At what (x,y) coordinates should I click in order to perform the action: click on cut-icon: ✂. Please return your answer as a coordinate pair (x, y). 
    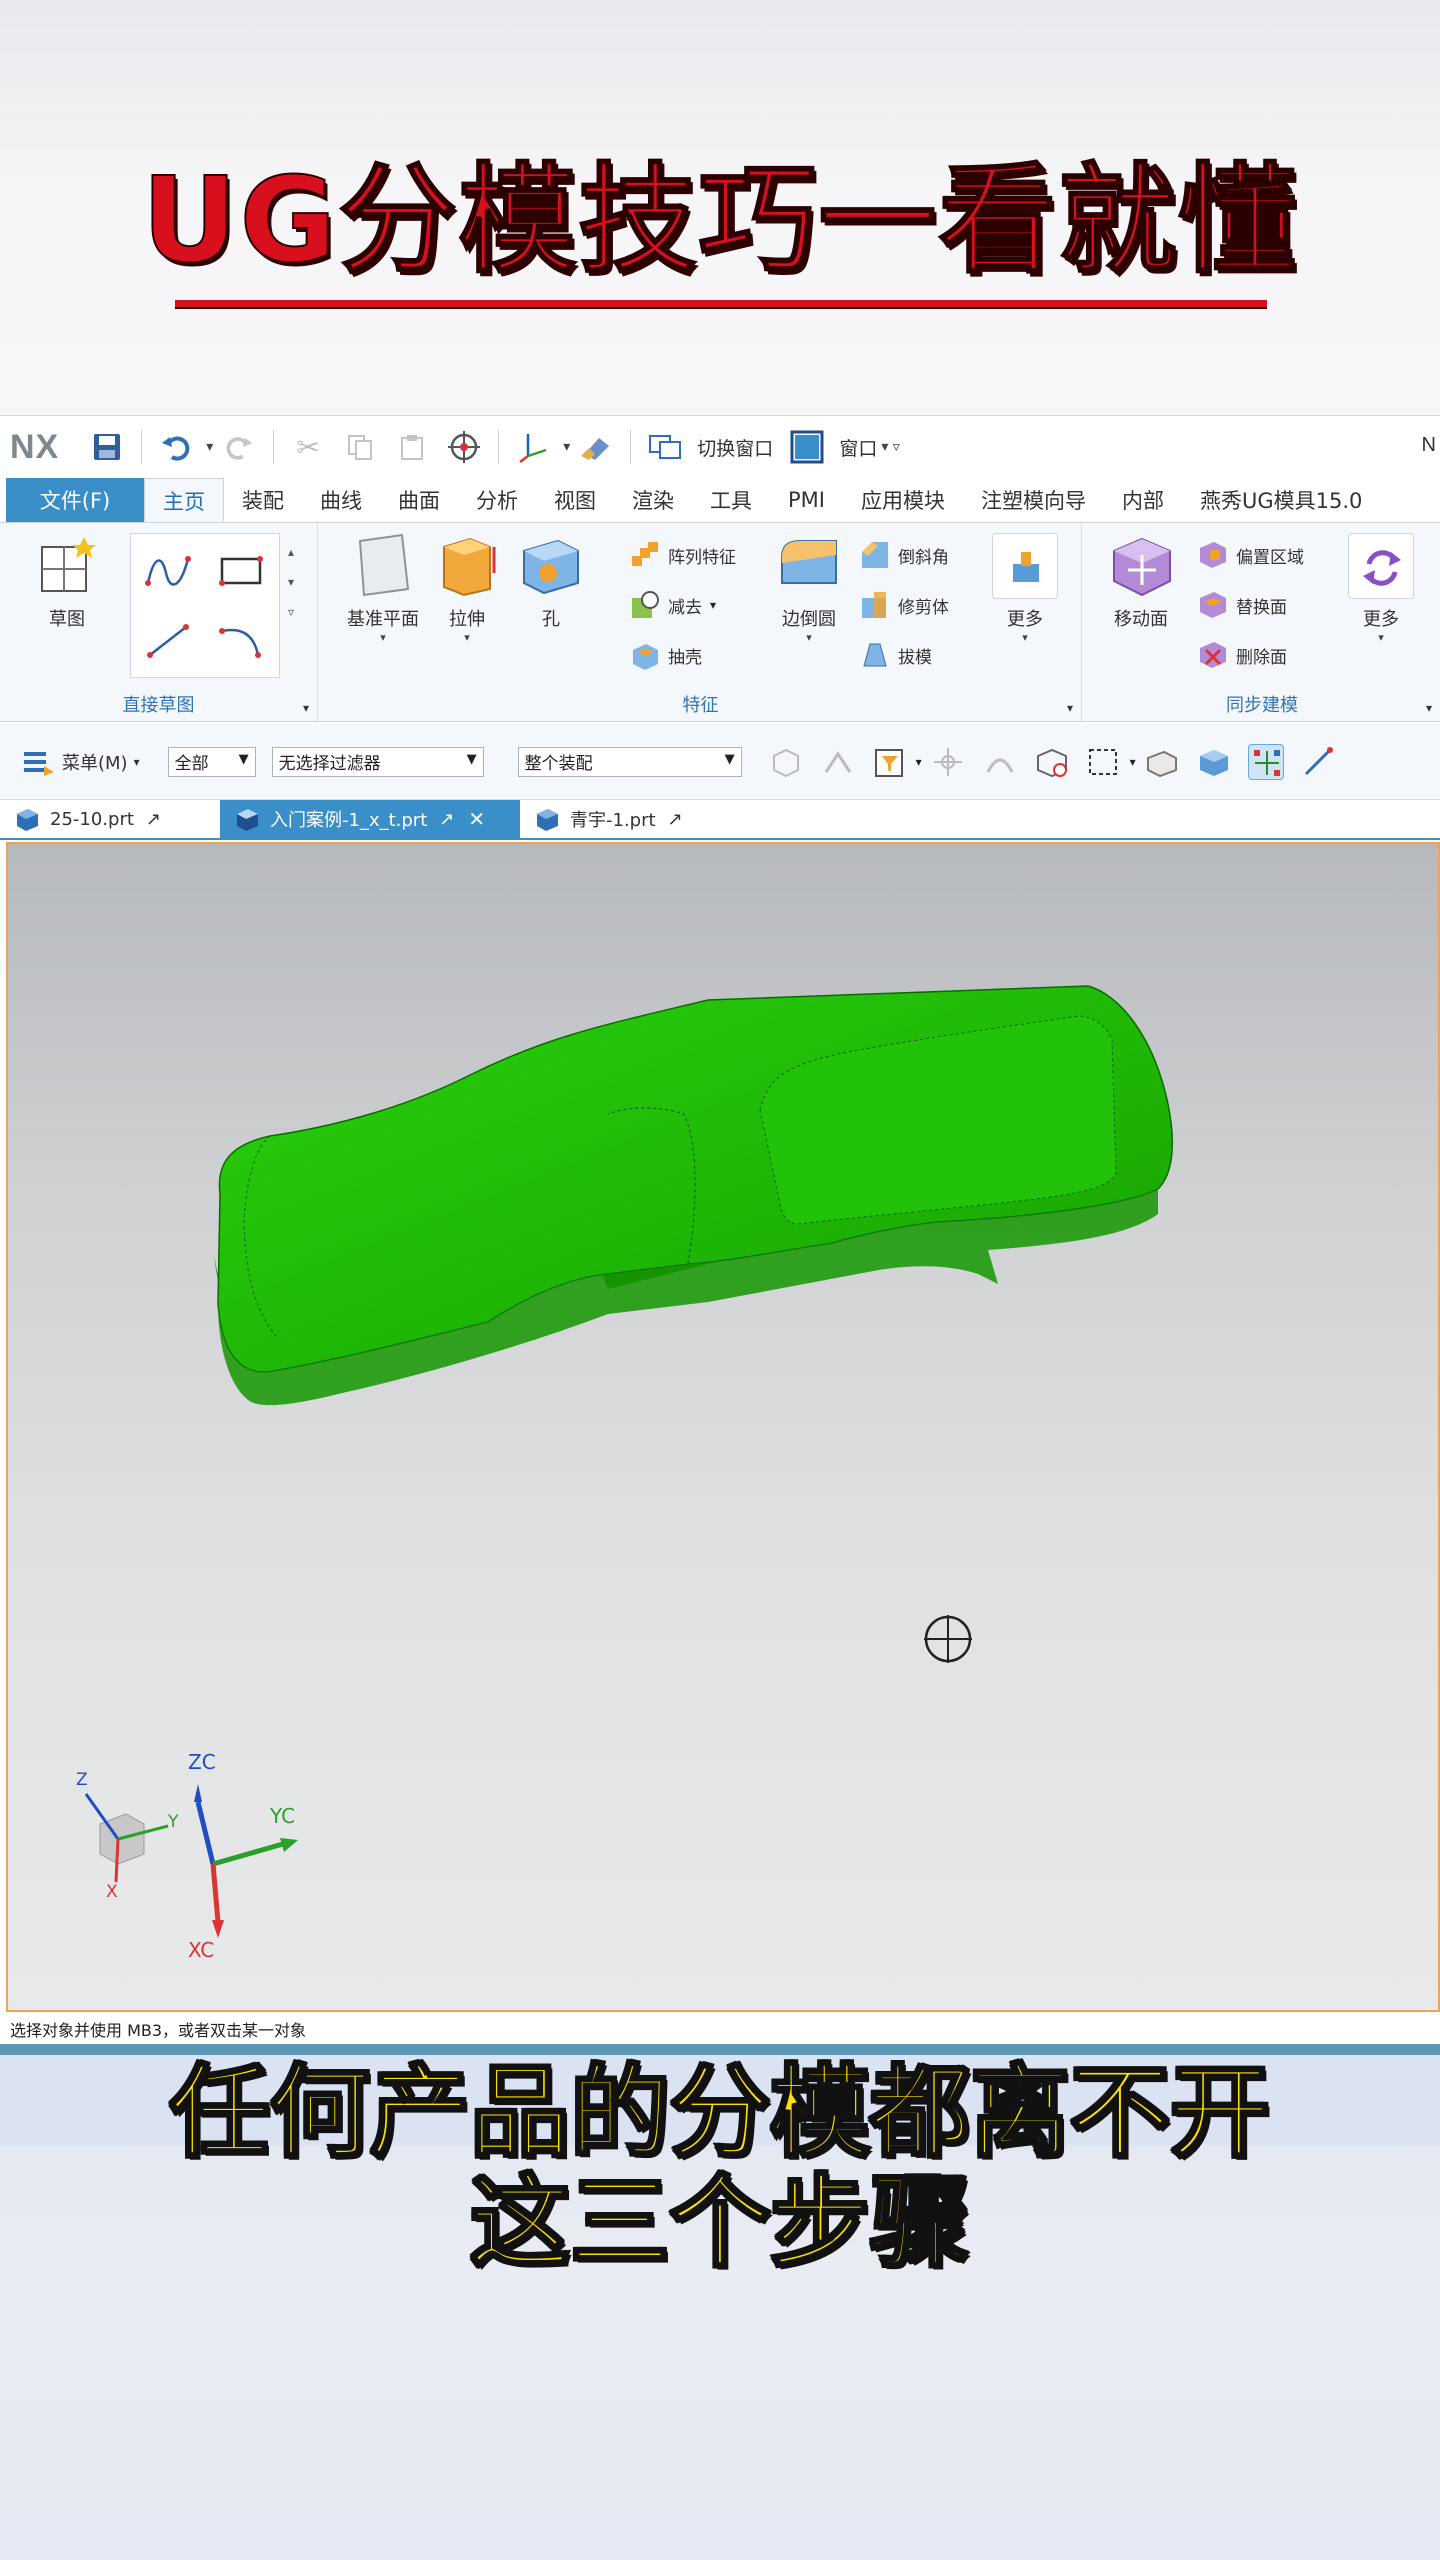
    Looking at the image, I should click on (308, 447).